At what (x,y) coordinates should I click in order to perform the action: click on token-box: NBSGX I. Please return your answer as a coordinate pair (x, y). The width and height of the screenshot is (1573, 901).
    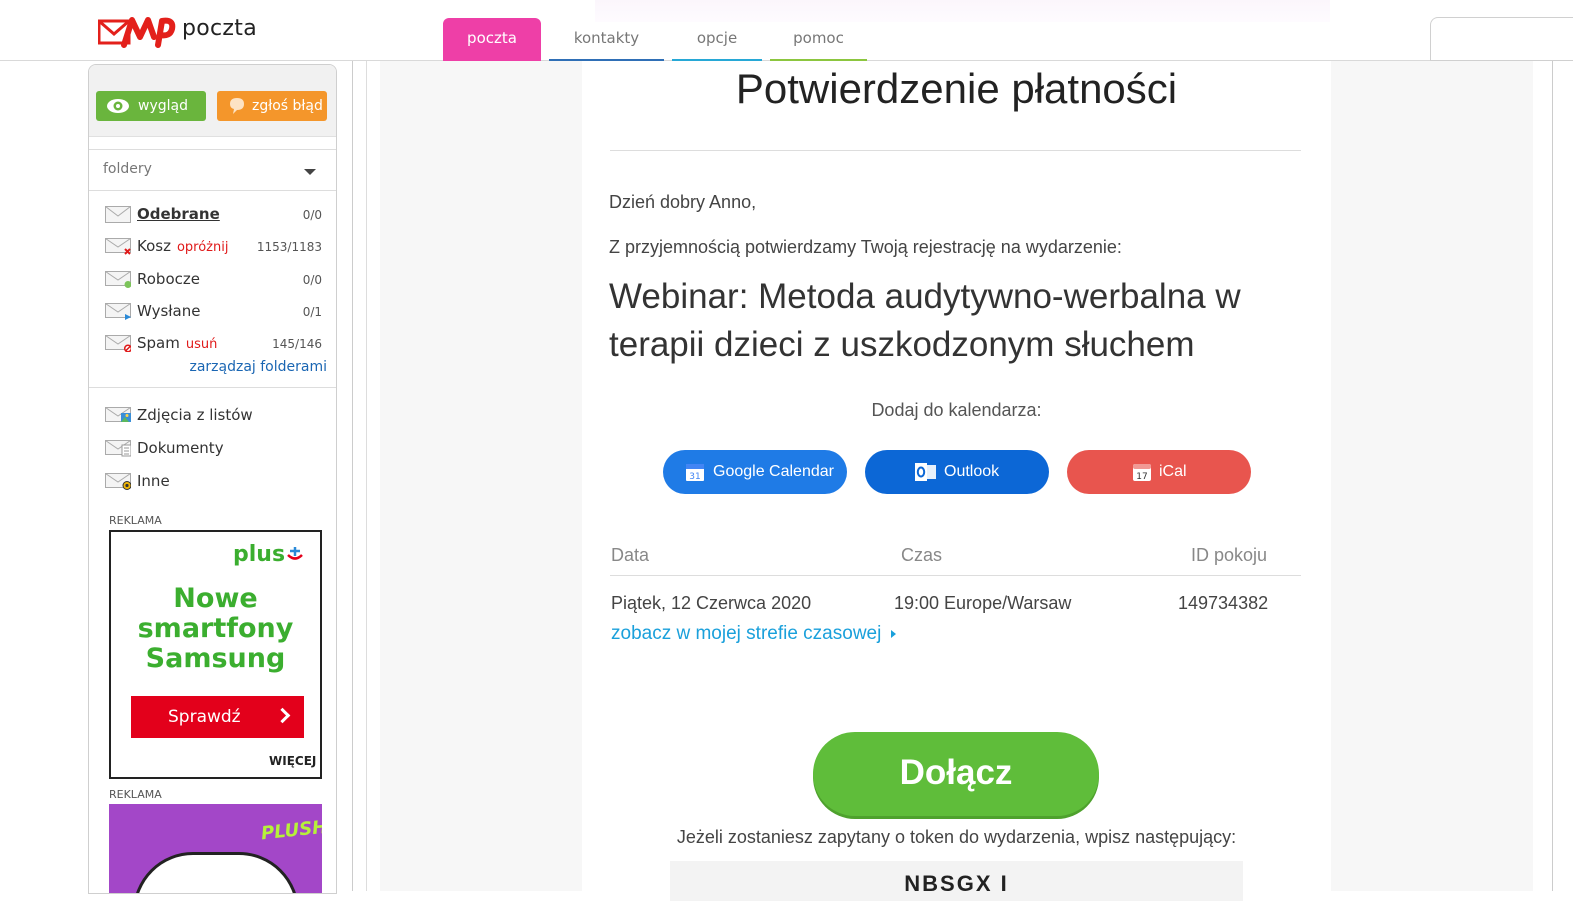
    Looking at the image, I should click on (956, 881).